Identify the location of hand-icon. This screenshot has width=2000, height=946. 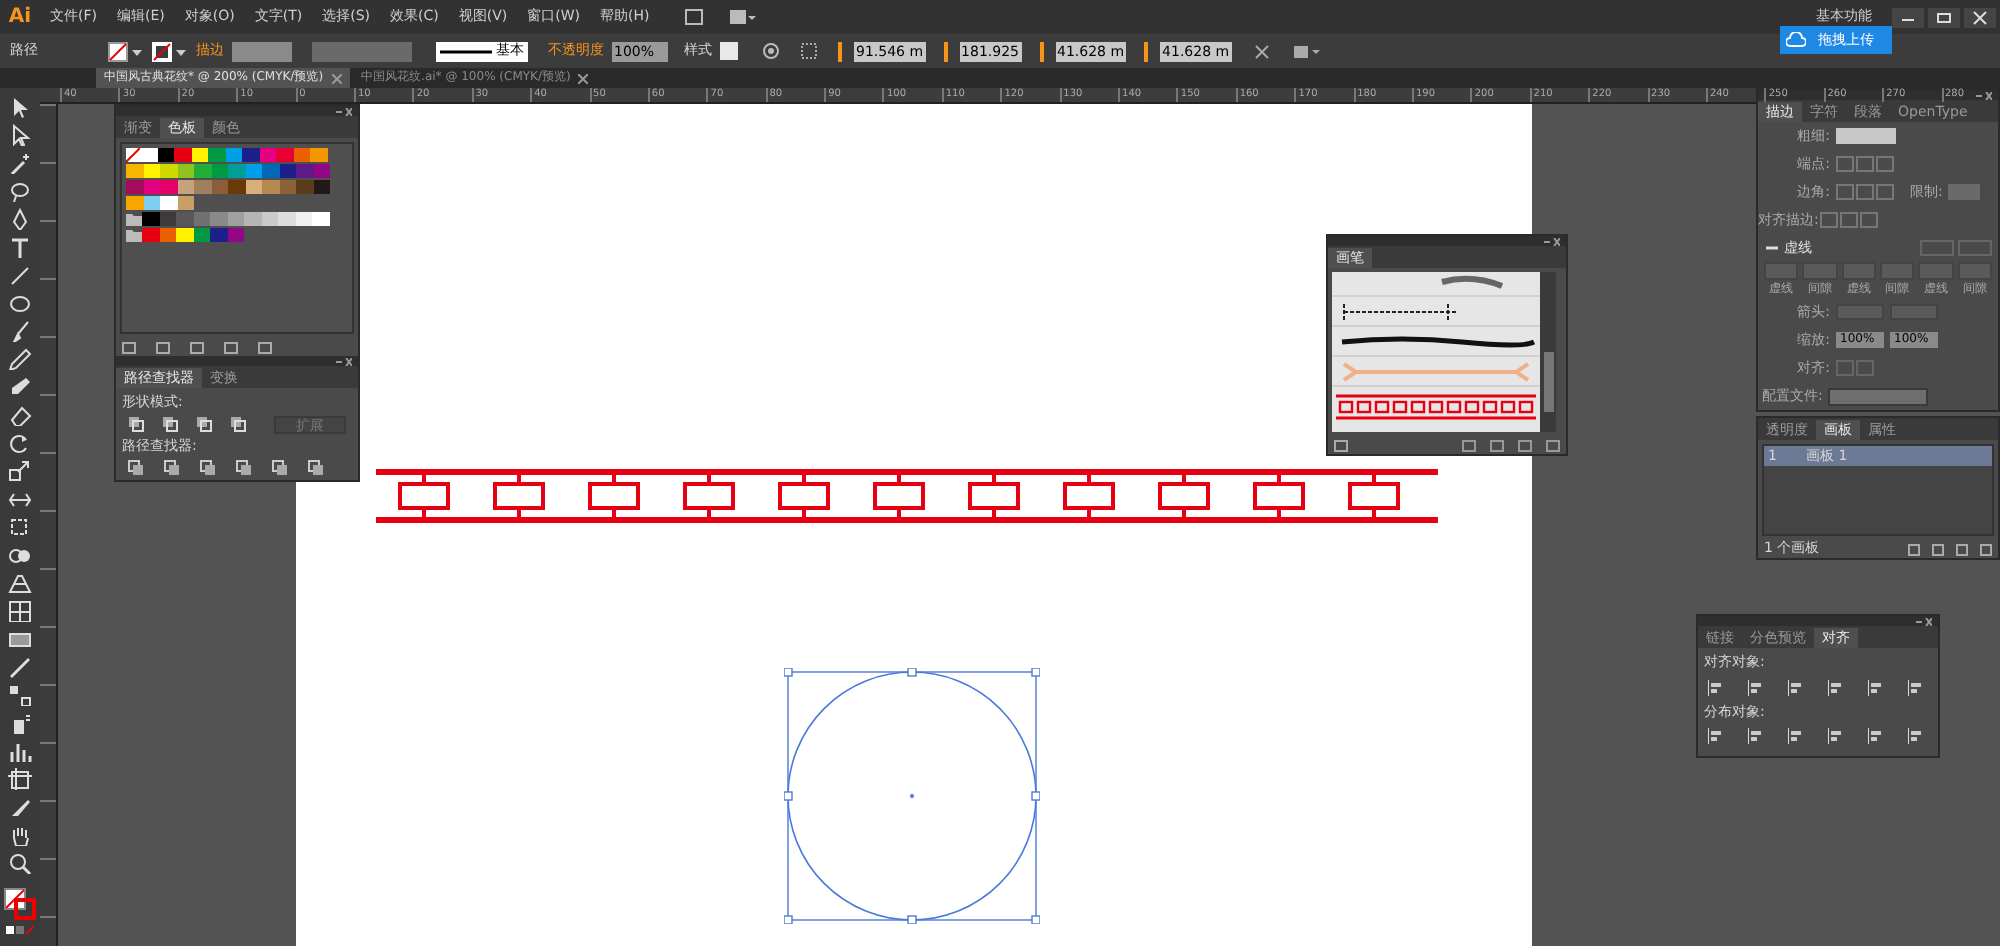
(20, 835).